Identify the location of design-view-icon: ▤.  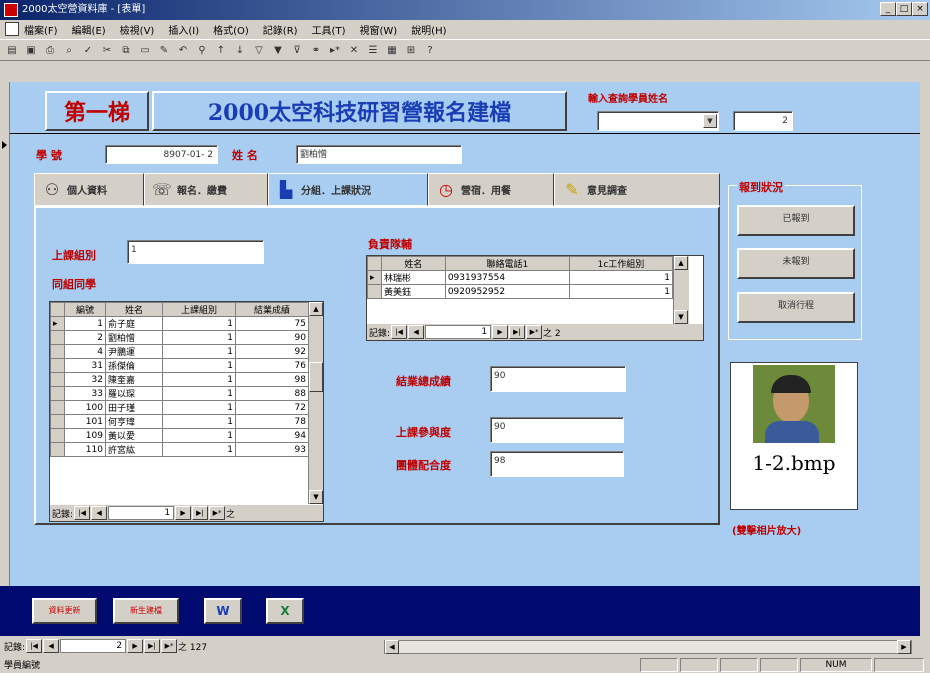
(12, 50).